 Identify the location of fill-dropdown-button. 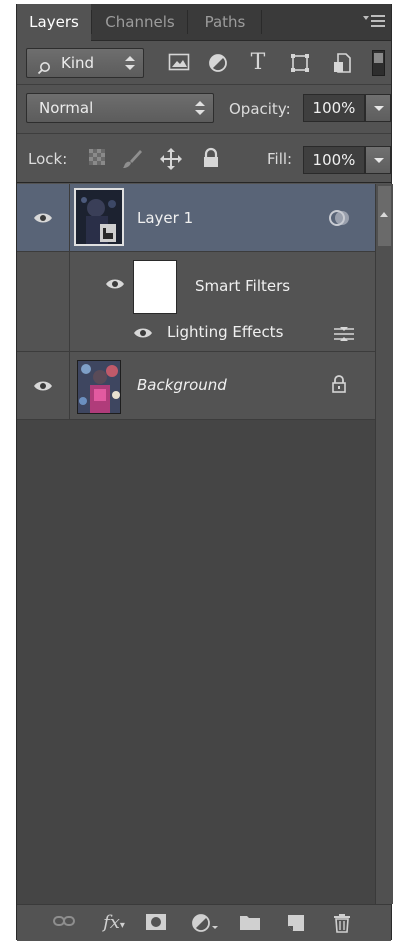
(378, 160).